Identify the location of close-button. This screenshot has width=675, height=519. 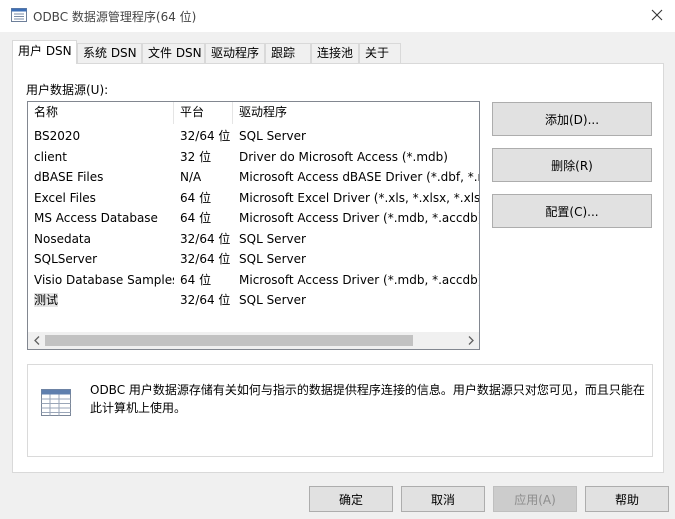
(657, 15).